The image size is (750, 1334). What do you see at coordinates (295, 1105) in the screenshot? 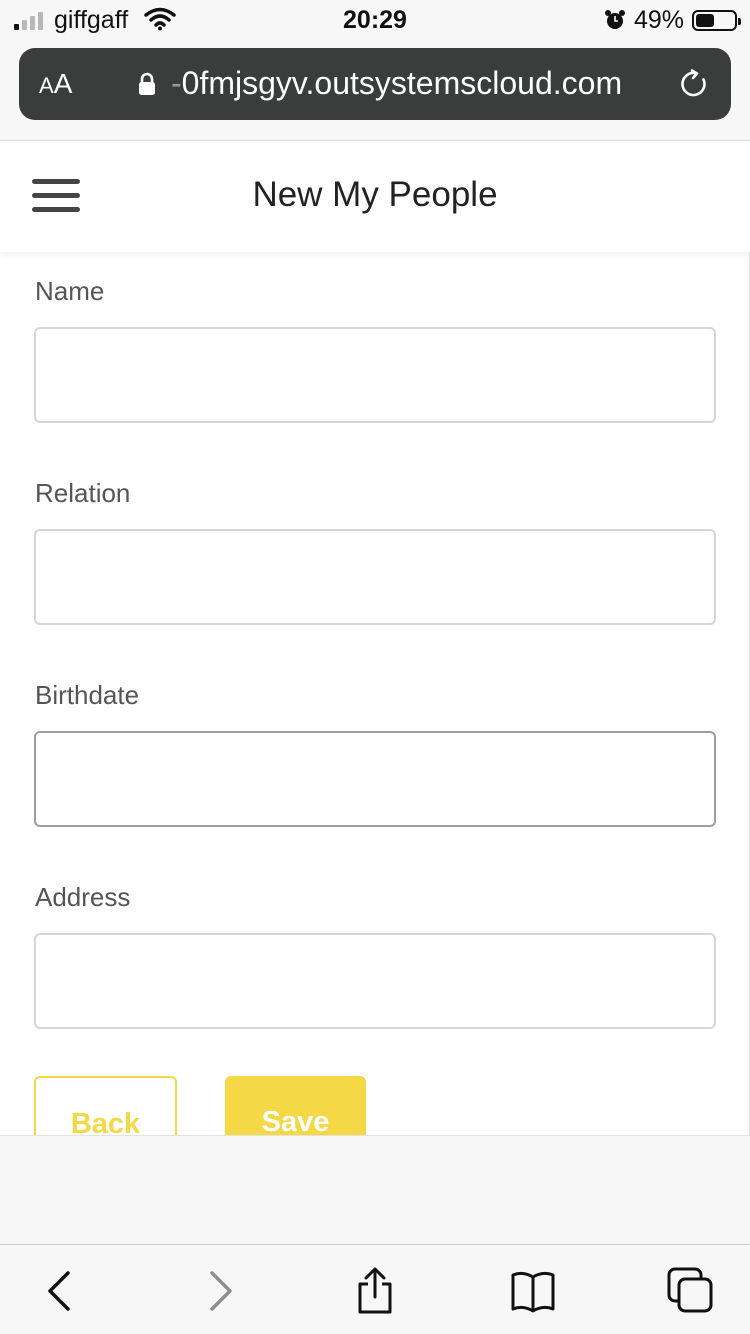
I see `save-button: Save` at bounding box center [295, 1105].